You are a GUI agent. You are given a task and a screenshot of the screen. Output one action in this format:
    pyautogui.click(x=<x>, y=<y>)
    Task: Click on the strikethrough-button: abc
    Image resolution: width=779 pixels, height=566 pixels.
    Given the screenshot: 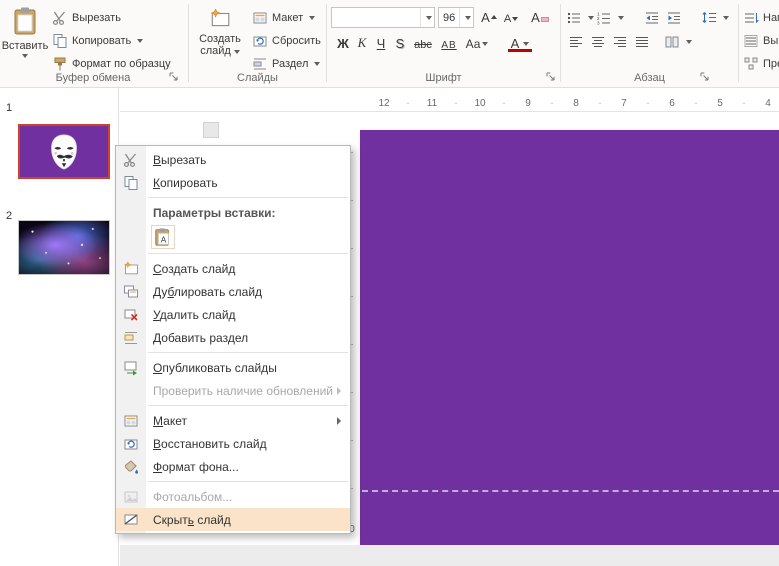 What is the action you would take?
    pyautogui.click(x=423, y=43)
    